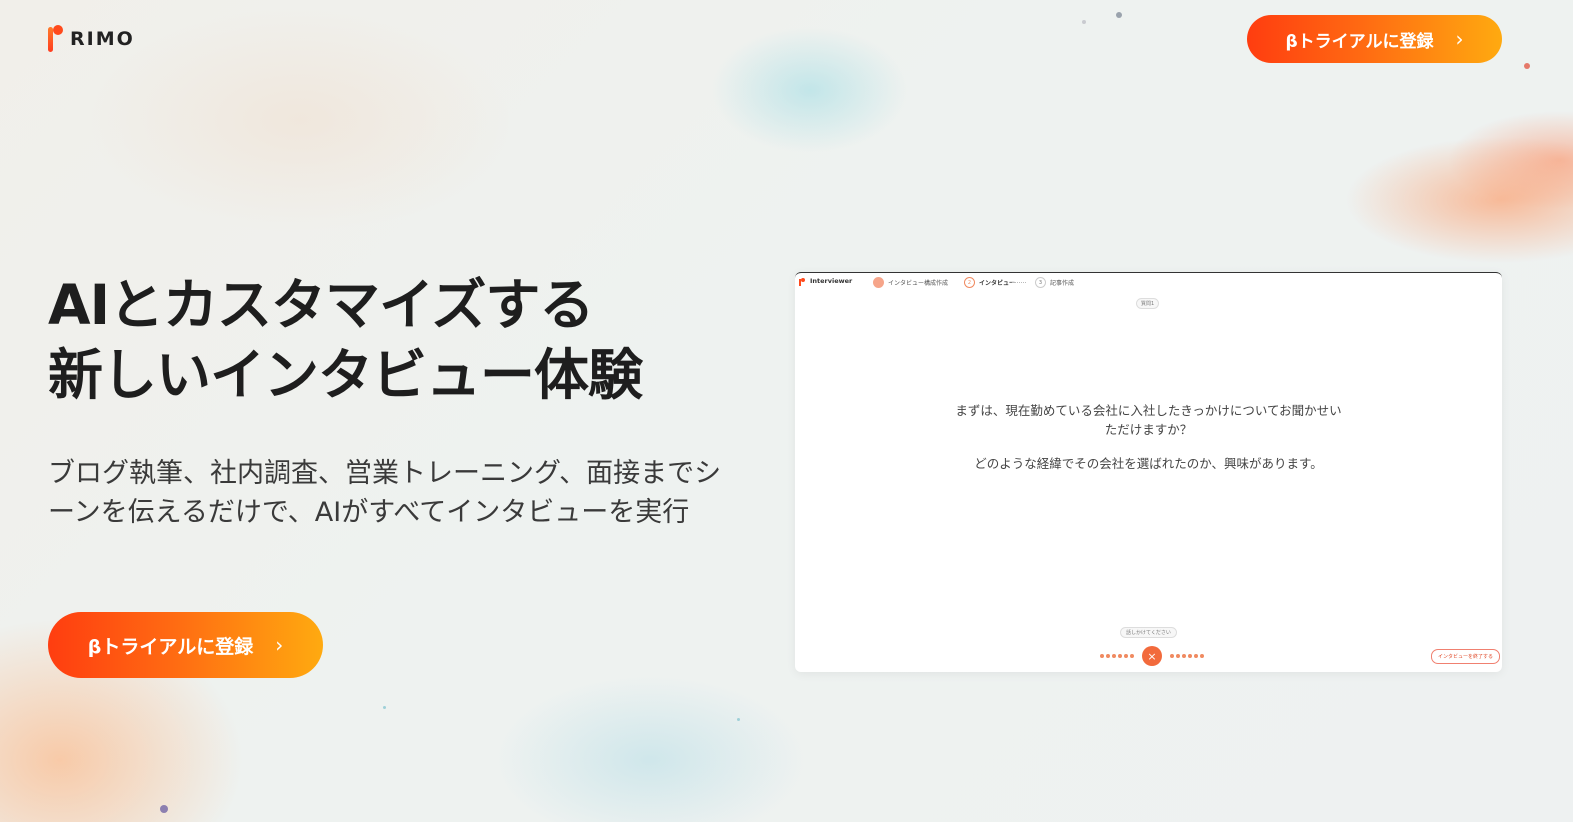  Describe the element at coordinates (1148, 420) in the screenshot. I see `question-line1: まずは、現在勤めている会社に入社したきっかけについてお聞かせいただけますか？` at that location.